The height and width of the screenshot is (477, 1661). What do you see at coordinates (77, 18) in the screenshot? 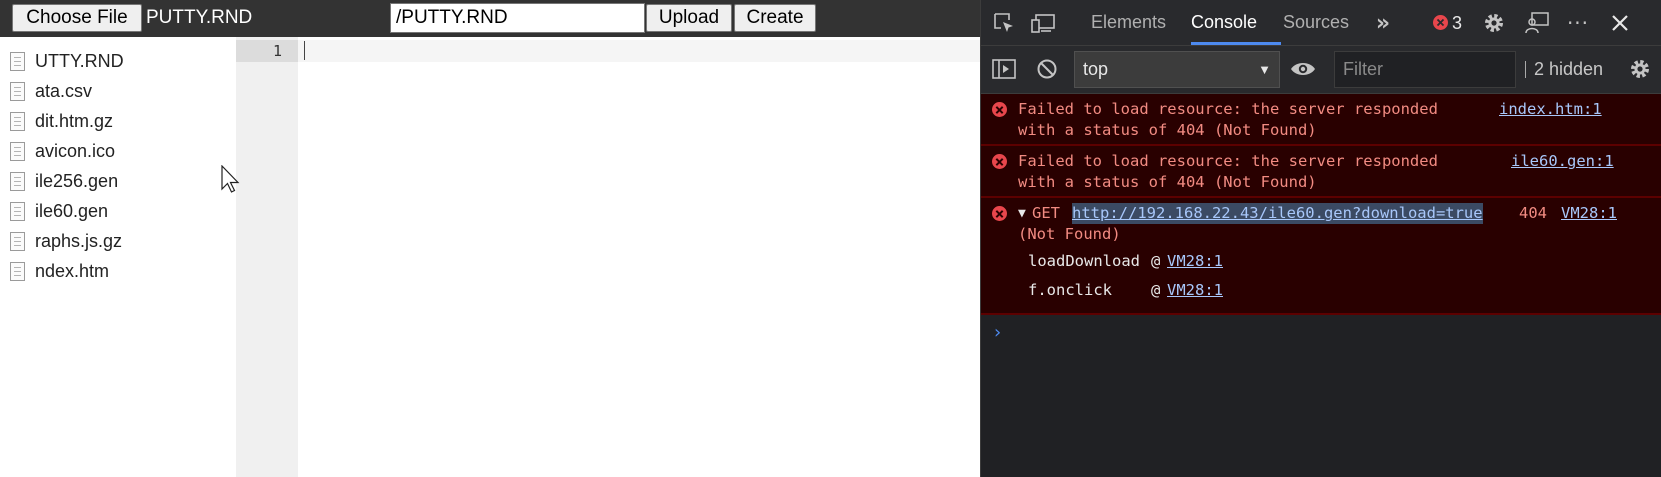
I see `choose-file-button: Choose File` at bounding box center [77, 18].